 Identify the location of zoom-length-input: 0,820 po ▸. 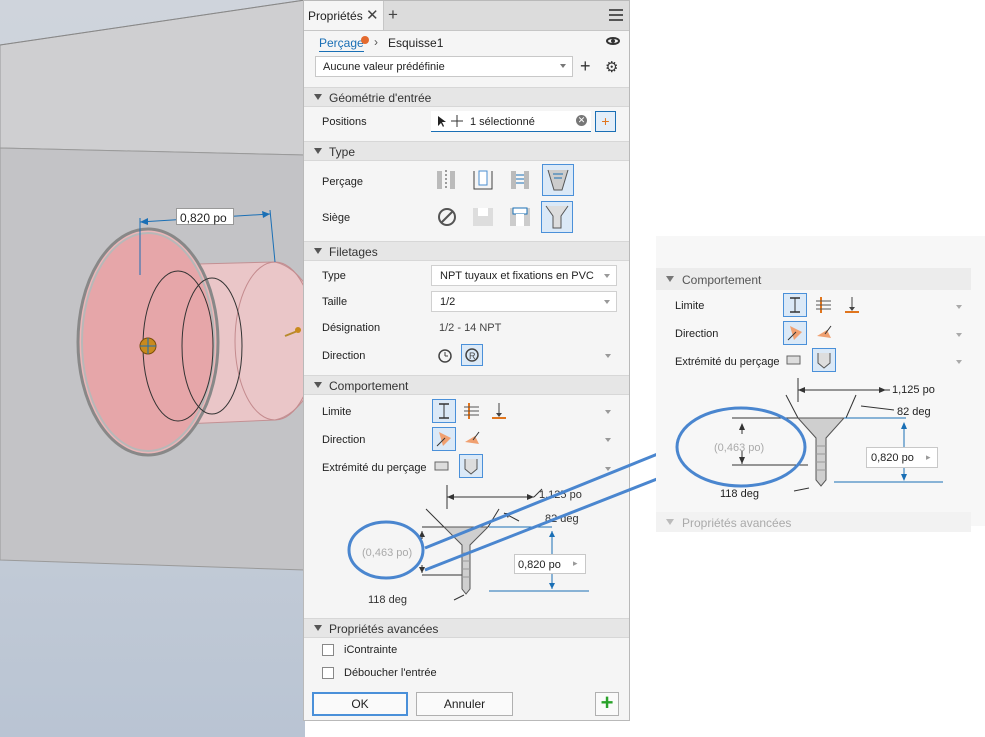
(902, 457).